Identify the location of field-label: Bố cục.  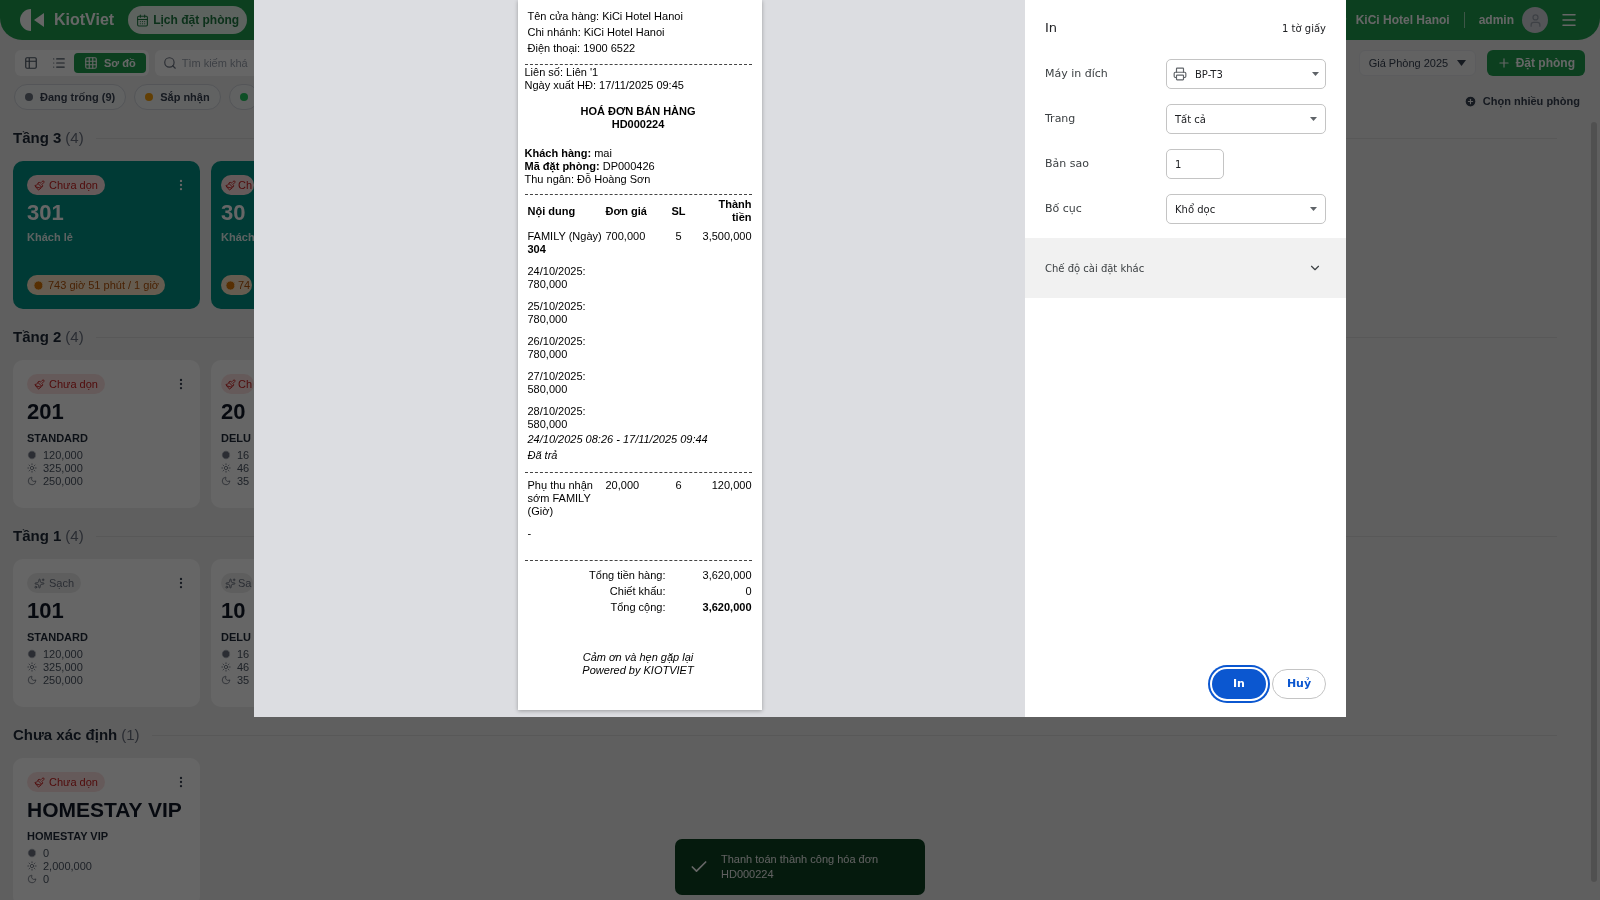
(1064, 208).